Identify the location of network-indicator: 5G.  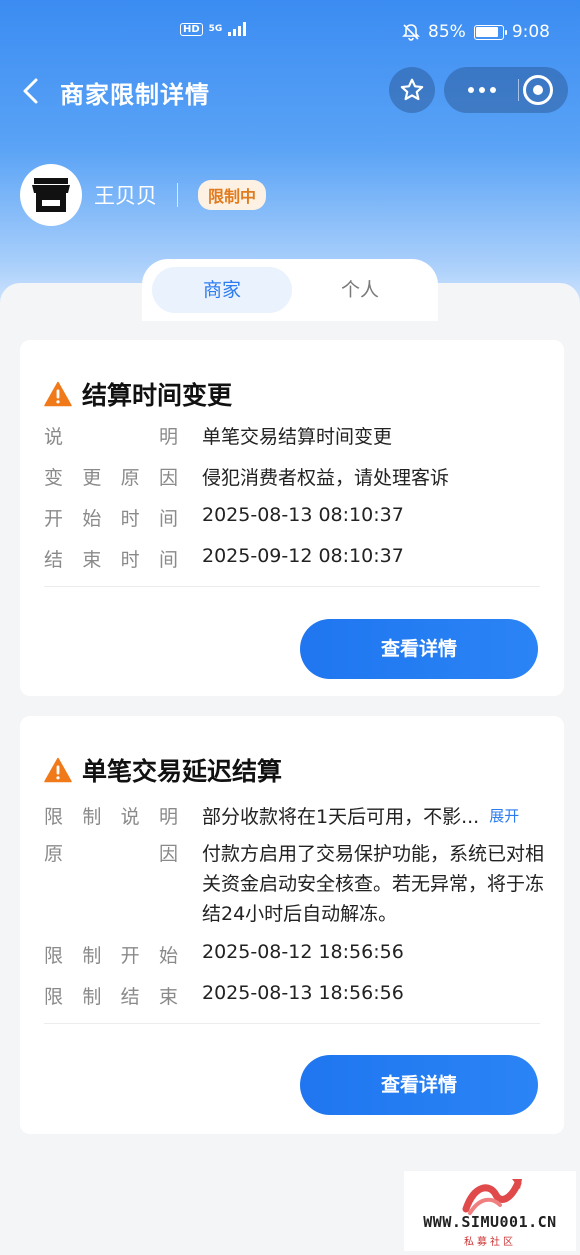
(215, 28).